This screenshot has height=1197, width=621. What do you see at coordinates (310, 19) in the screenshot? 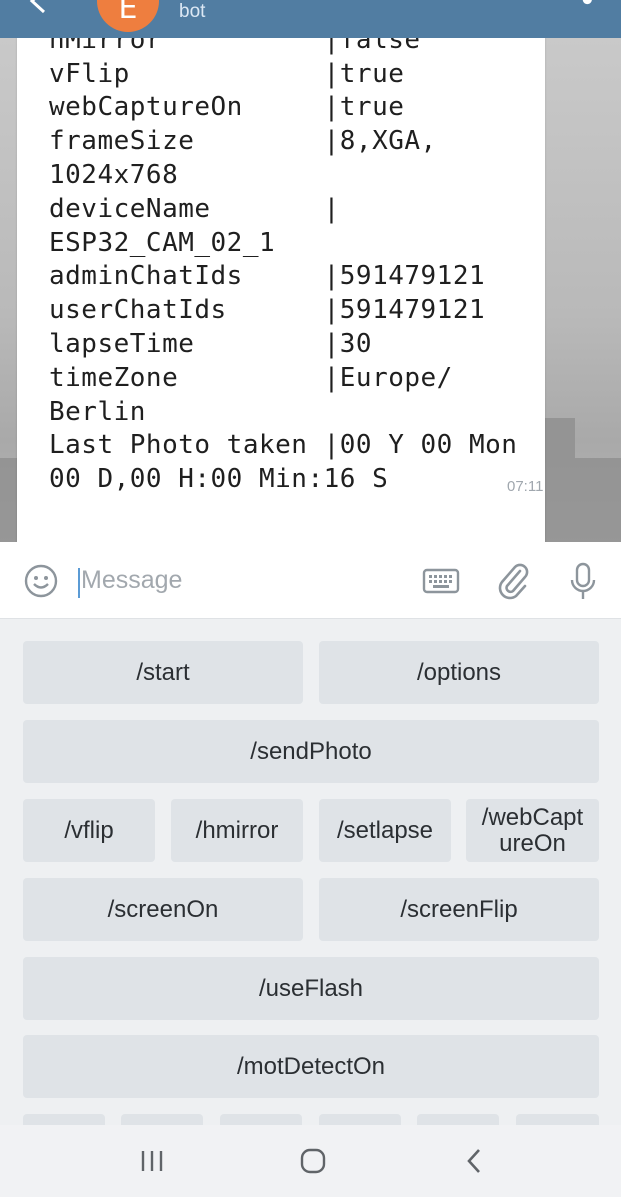
I see `chat-header: E bot •` at bounding box center [310, 19].